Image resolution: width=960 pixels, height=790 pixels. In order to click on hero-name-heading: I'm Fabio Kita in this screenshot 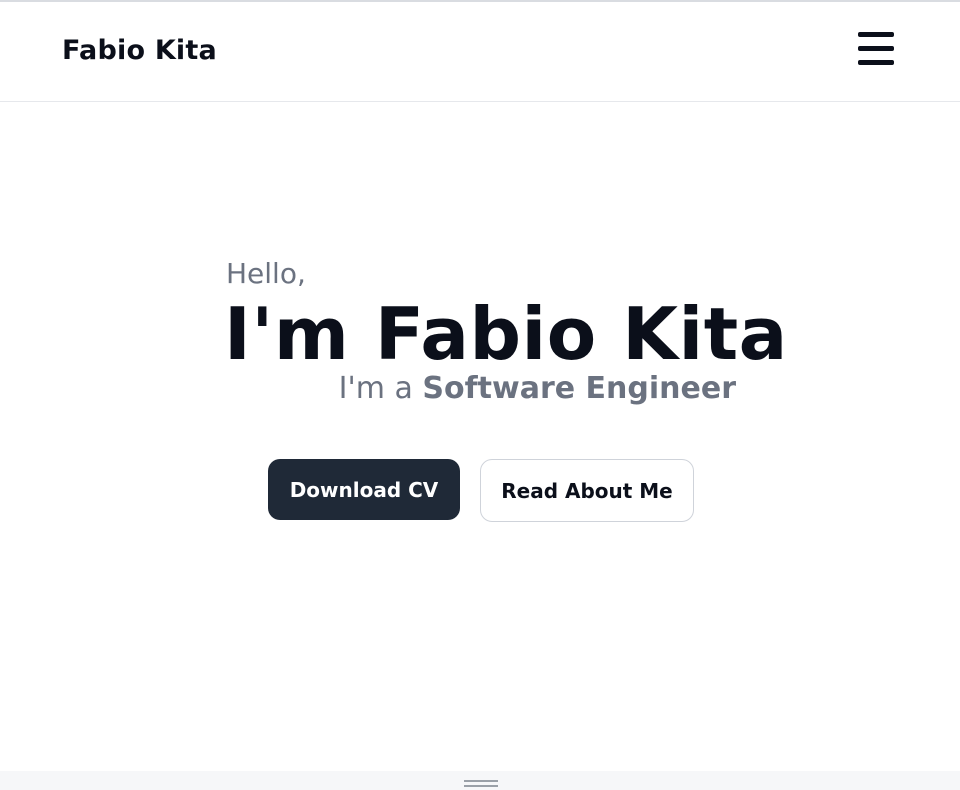, I will do `click(506, 334)`.